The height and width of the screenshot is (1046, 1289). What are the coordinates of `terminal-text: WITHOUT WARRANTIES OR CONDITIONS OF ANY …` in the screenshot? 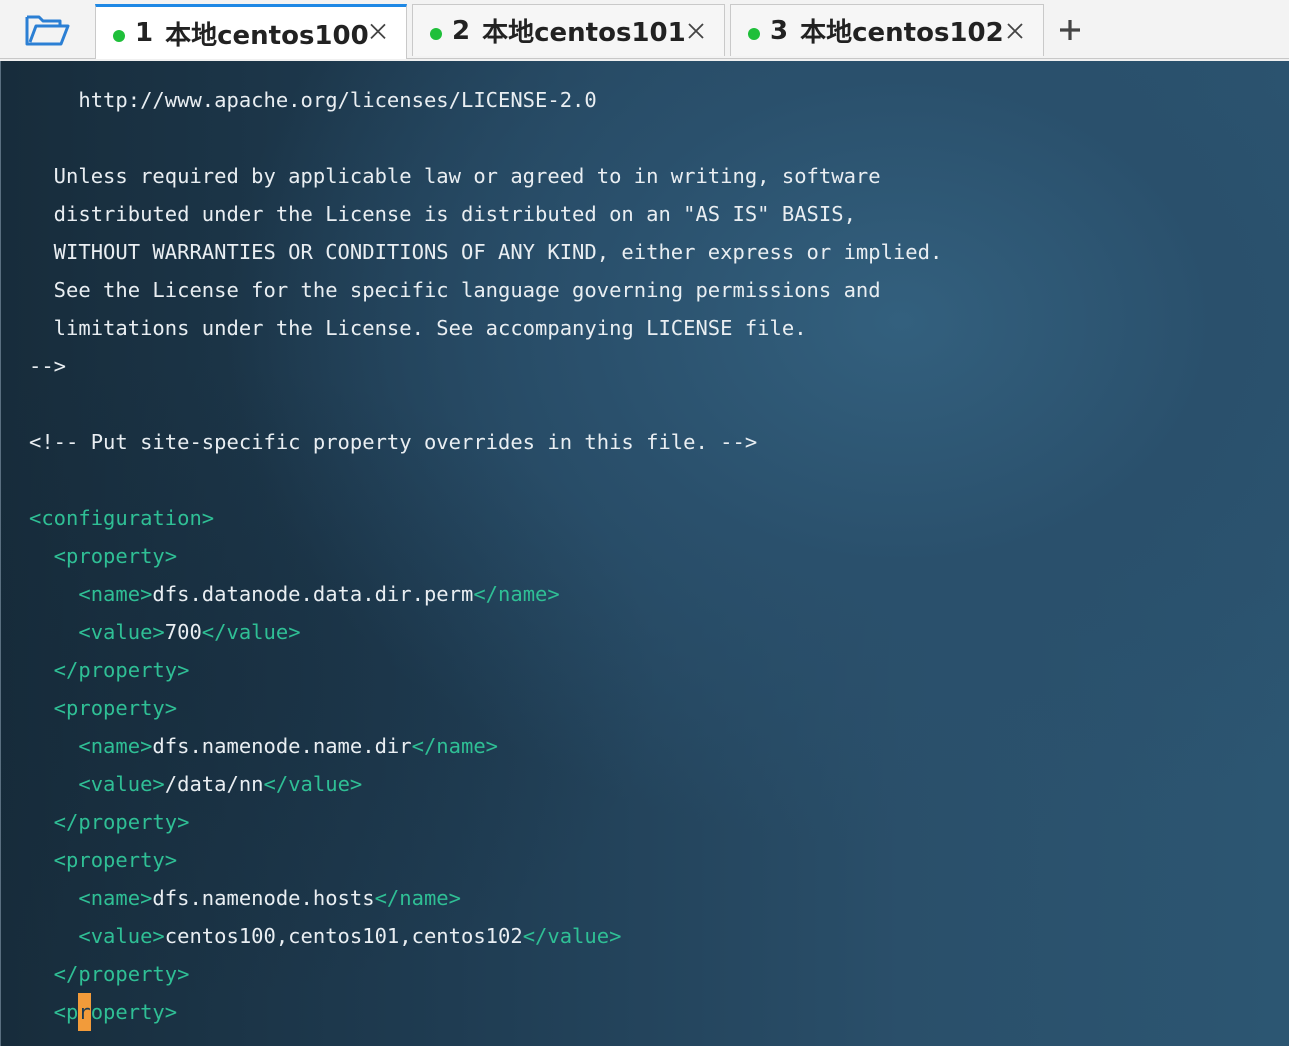 It's located at (486, 252).